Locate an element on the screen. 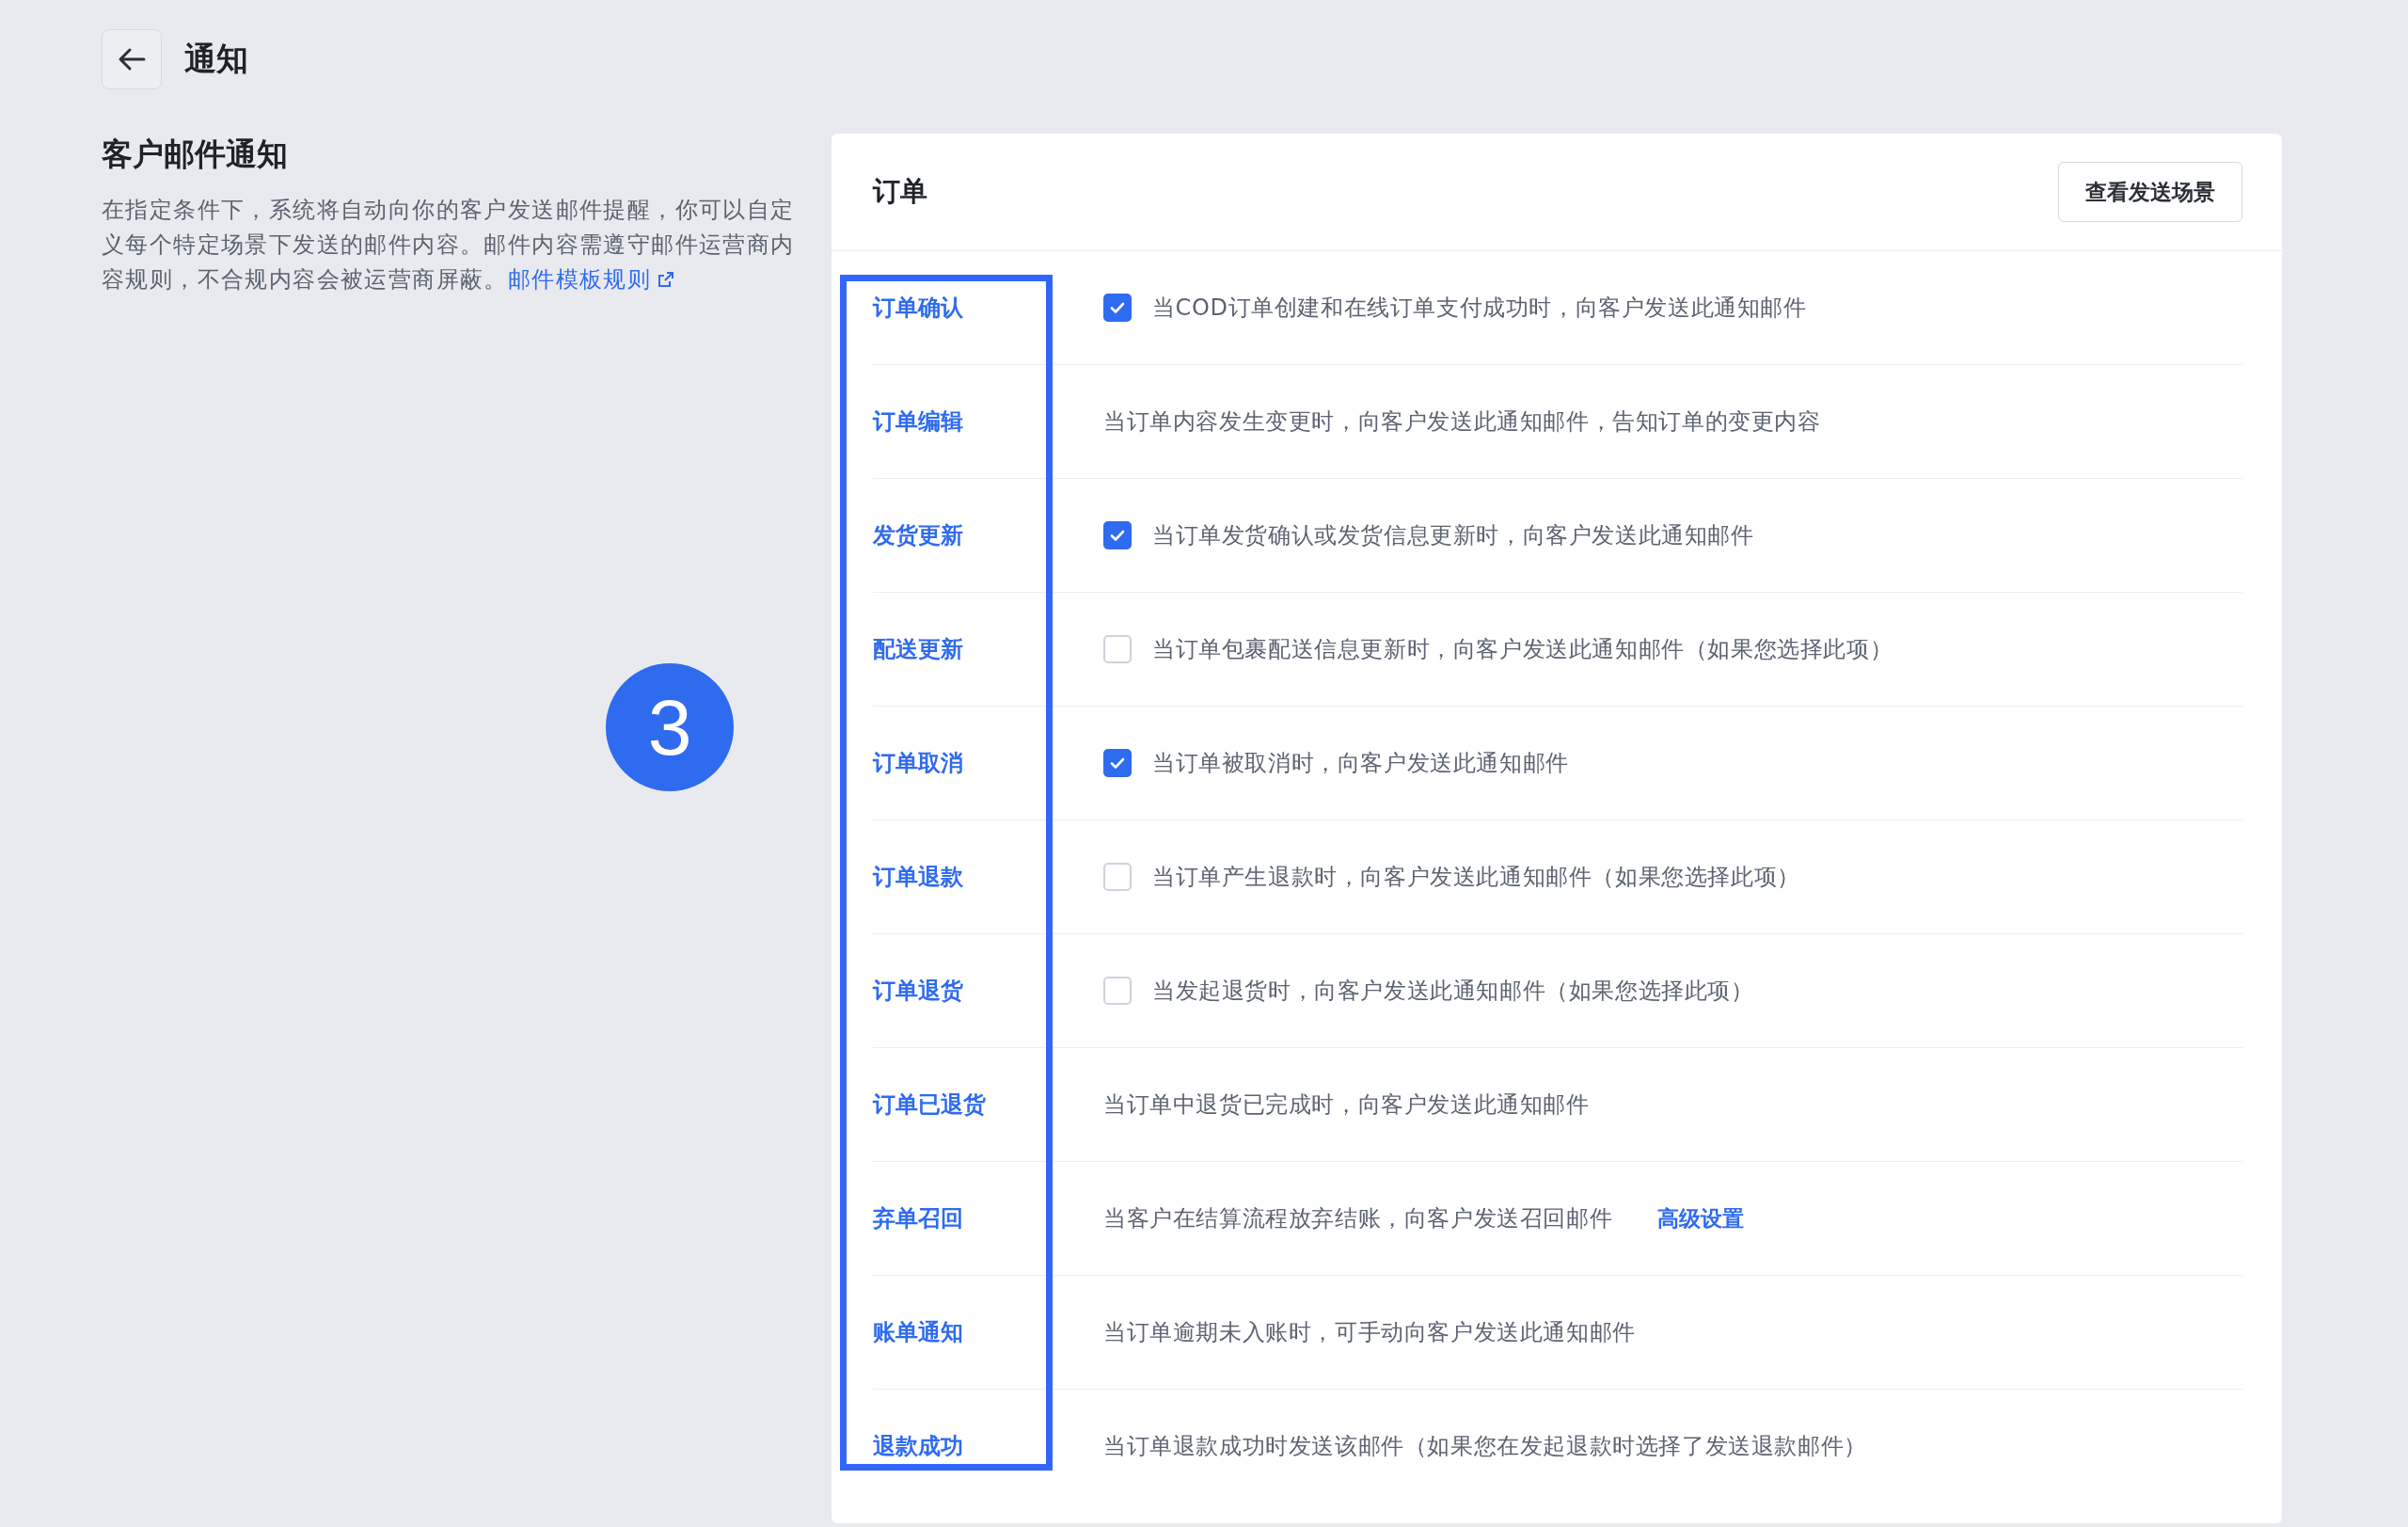  notification-name: 配送更新 is located at coordinates (988, 649).